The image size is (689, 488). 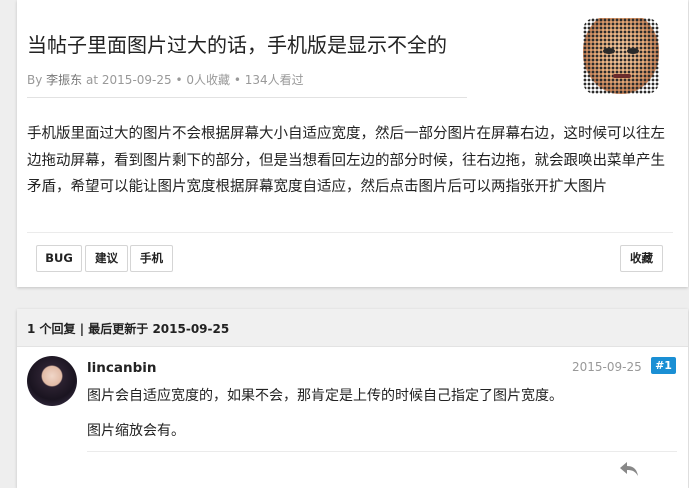 What do you see at coordinates (621, 56) in the screenshot?
I see `author-avatar` at bounding box center [621, 56].